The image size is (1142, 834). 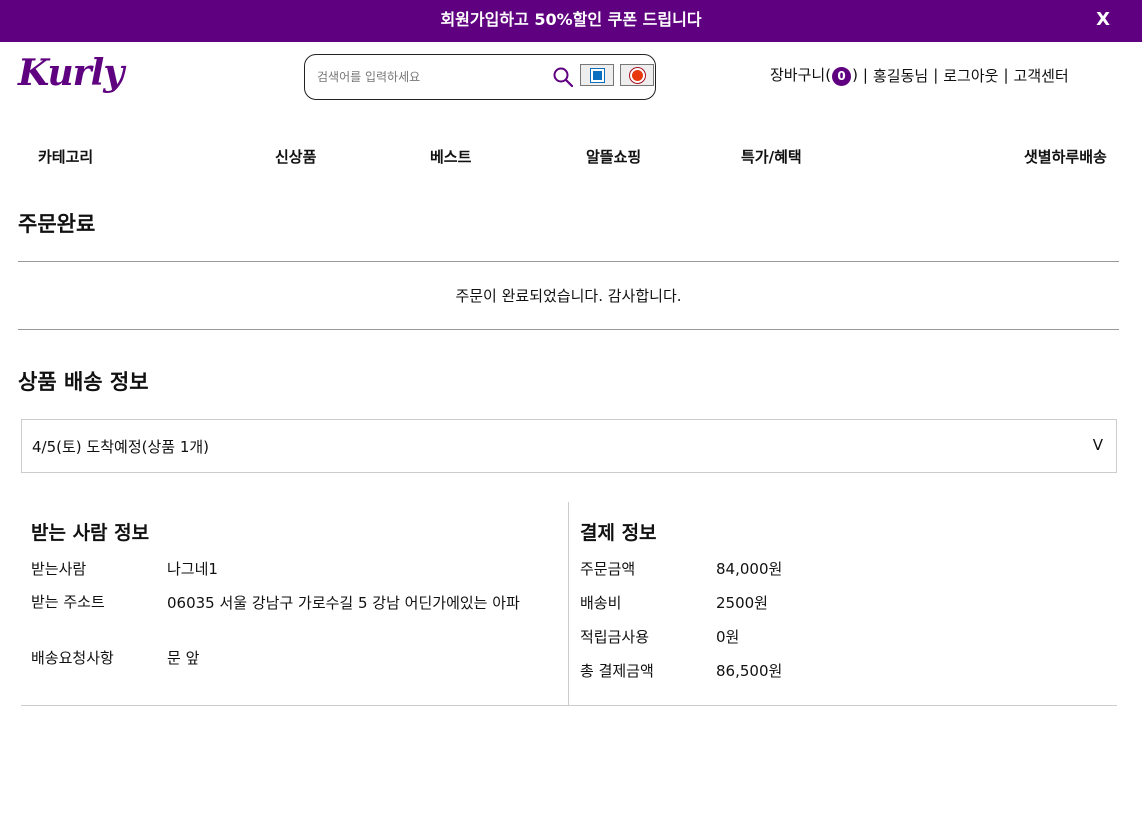 I want to click on promo-banner-message: 회원가입하고 50%할인 쿠폰 드립니다, so click(x=571, y=19).